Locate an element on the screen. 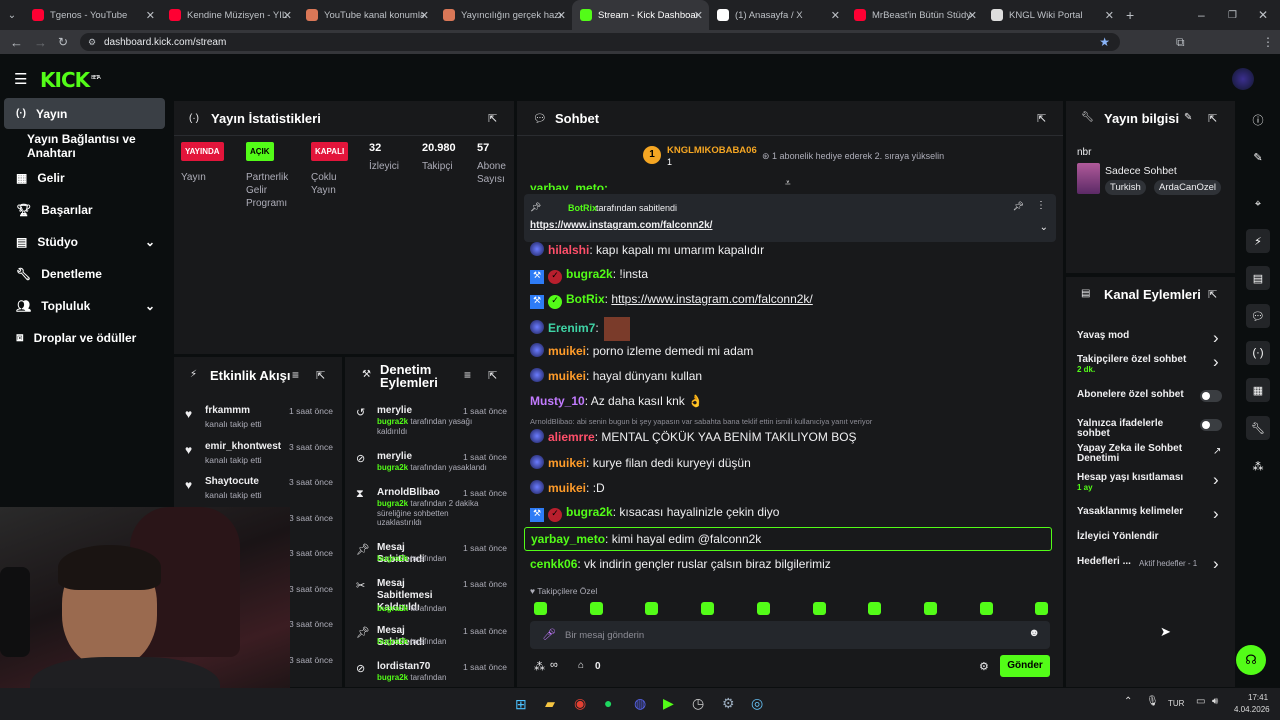  send-button: Gönder is located at coordinates (1025, 666).